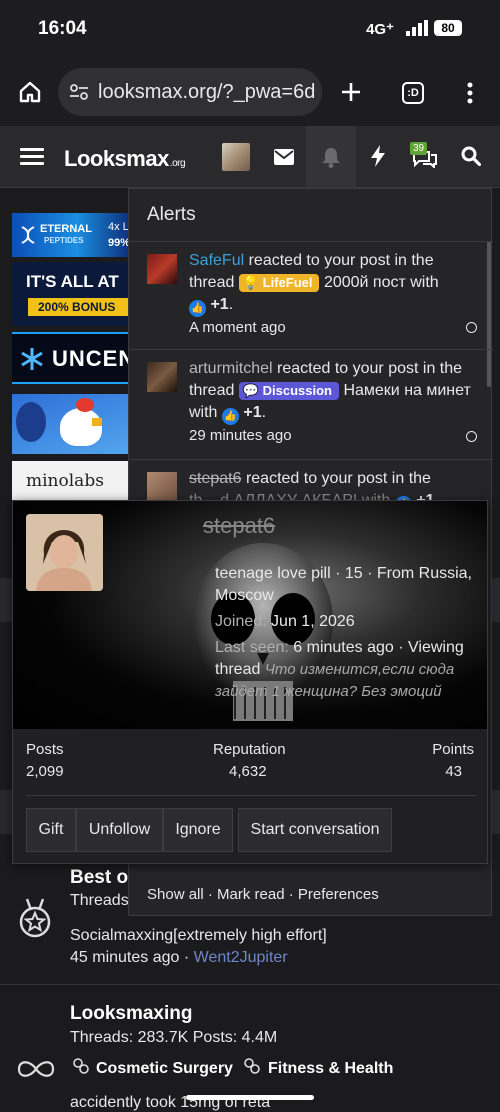 The image size is (500, 1112). What do you see at coordinates (51, 830) in the screenshot?
I see `gift-button: Gift` at bounding box center [51, 830].